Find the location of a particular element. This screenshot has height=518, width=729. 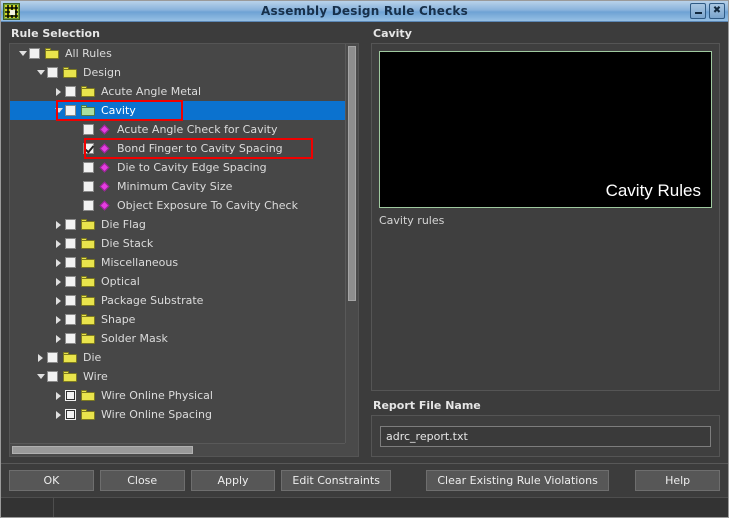

tree-row: Optical is located at coordinates (177, 281).